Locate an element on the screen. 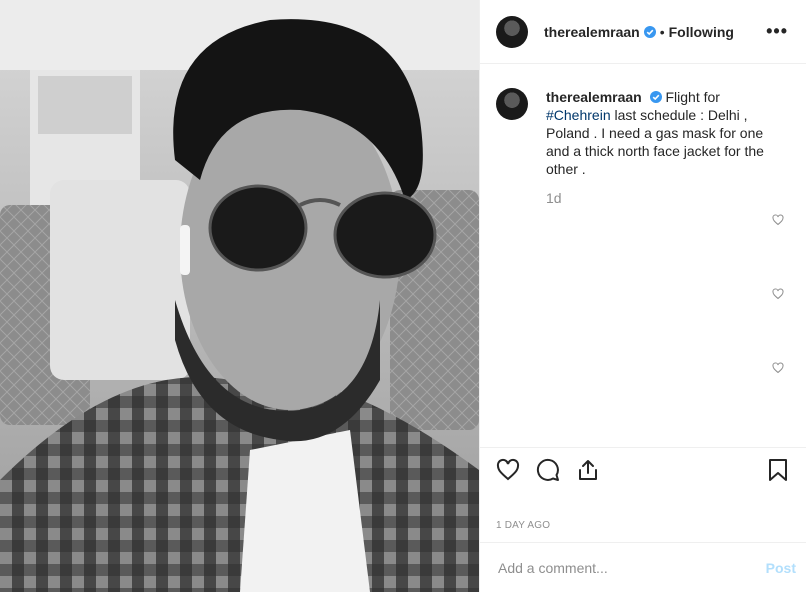  more-icon: ••• is located at coordinates (777, 31).